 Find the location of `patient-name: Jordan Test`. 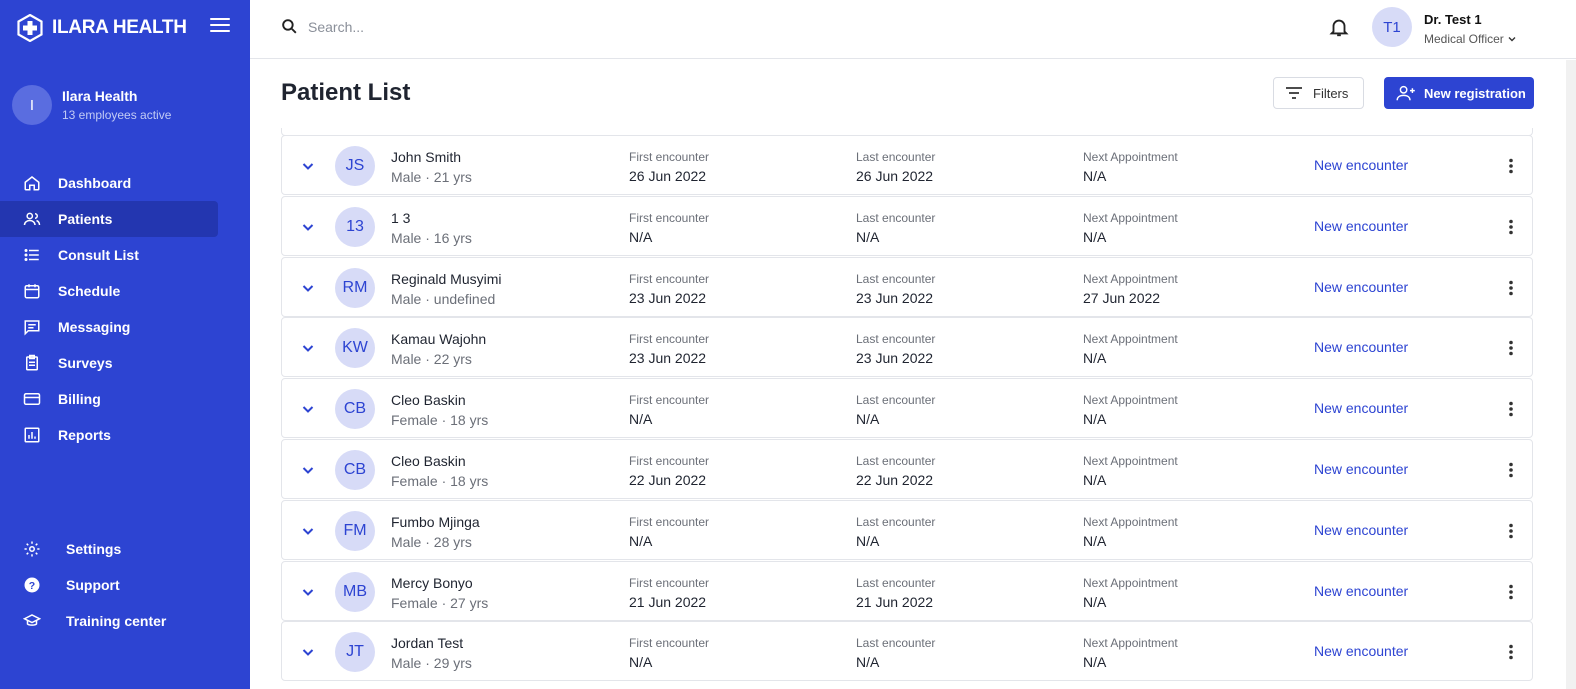

patient-name: Jordan Test is located at coordinates (427, 643).